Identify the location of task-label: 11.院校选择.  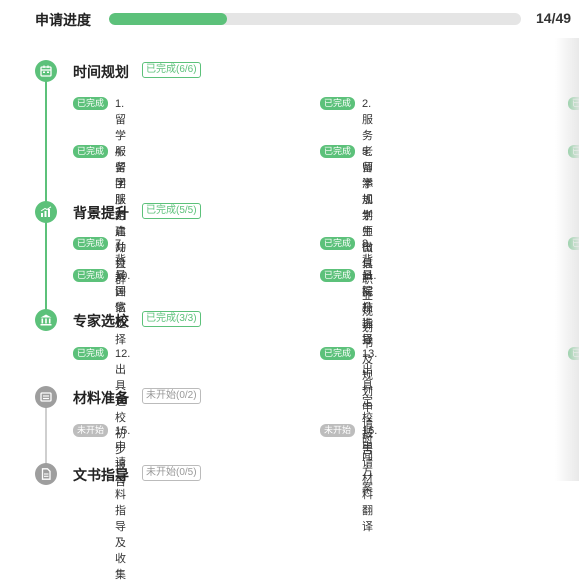
(369, 308).